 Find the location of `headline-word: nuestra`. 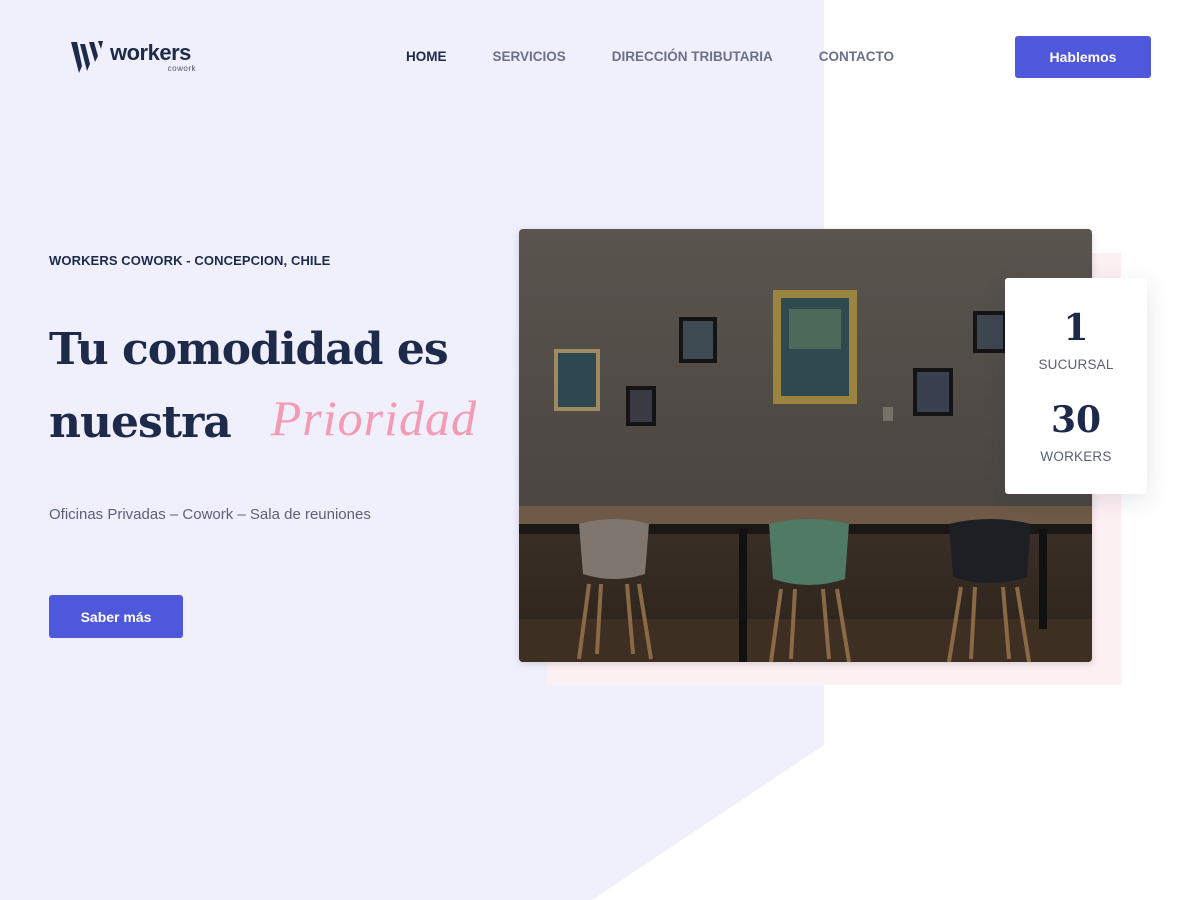

headline-word: nuestra is located at coordinates (140, 422).